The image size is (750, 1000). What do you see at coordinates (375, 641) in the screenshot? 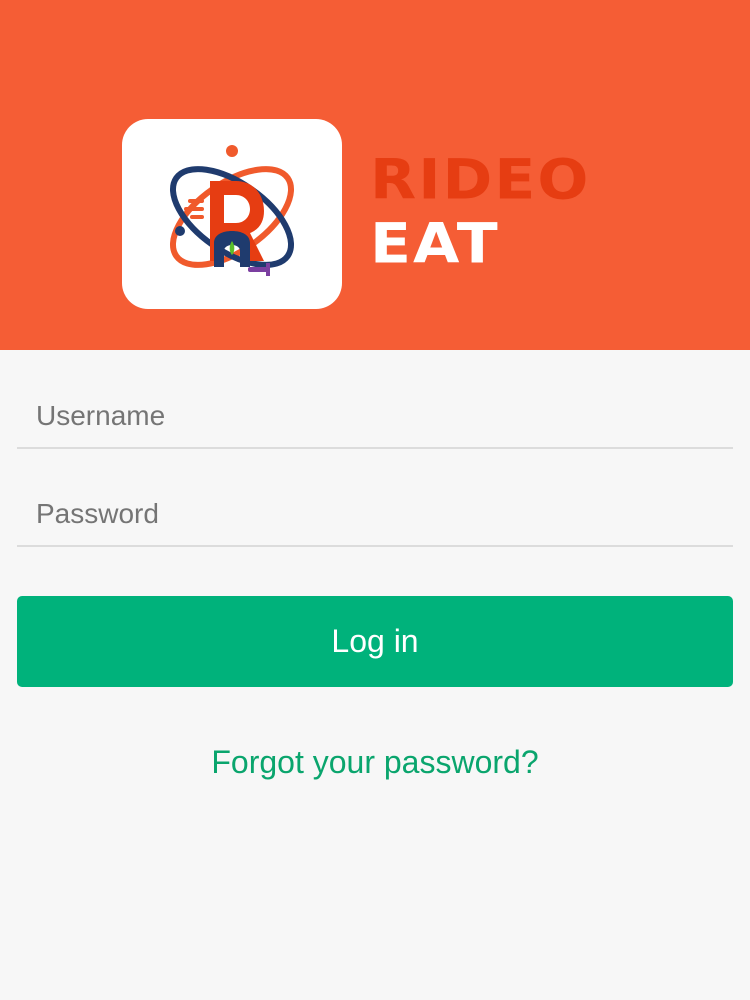
I see `login-button: Log in` at bounding box center [375, 641].